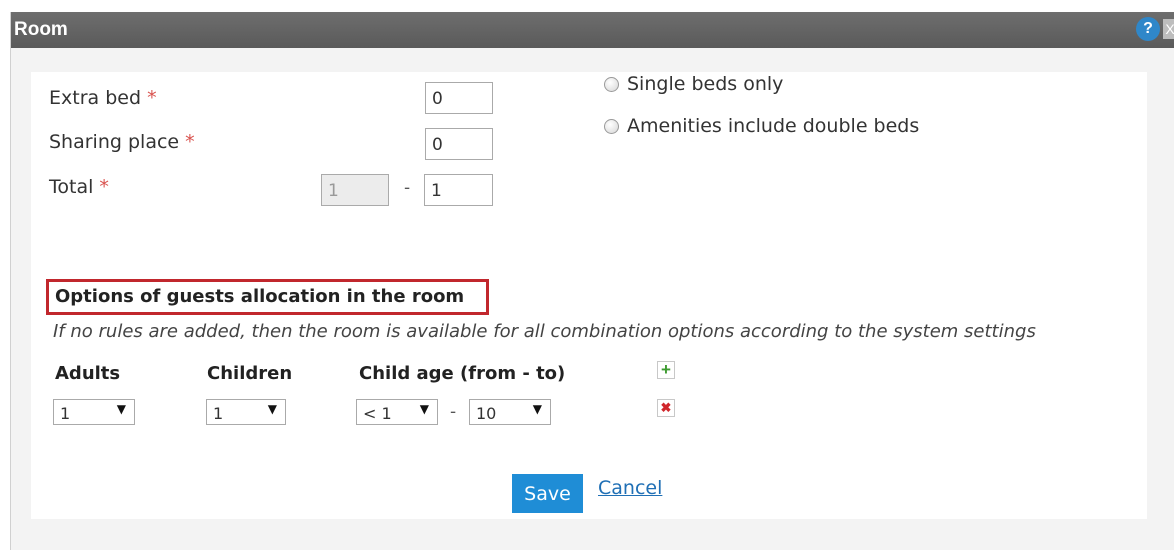  I want to click on dialog-titlebar: Room ? X, so click(592, 30).